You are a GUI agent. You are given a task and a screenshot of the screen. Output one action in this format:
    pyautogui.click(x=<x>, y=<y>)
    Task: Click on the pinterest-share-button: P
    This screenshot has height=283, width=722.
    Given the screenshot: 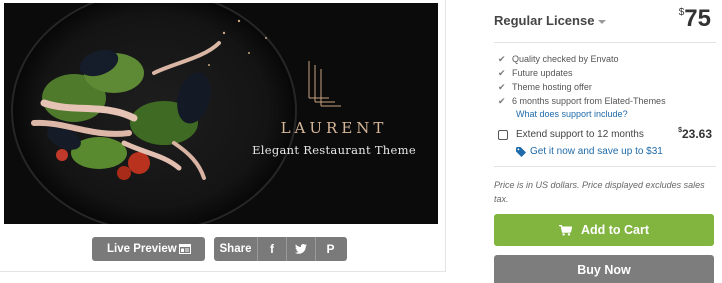 What is the action you would take?
    pyautogui.click(x=330, y=249)
    